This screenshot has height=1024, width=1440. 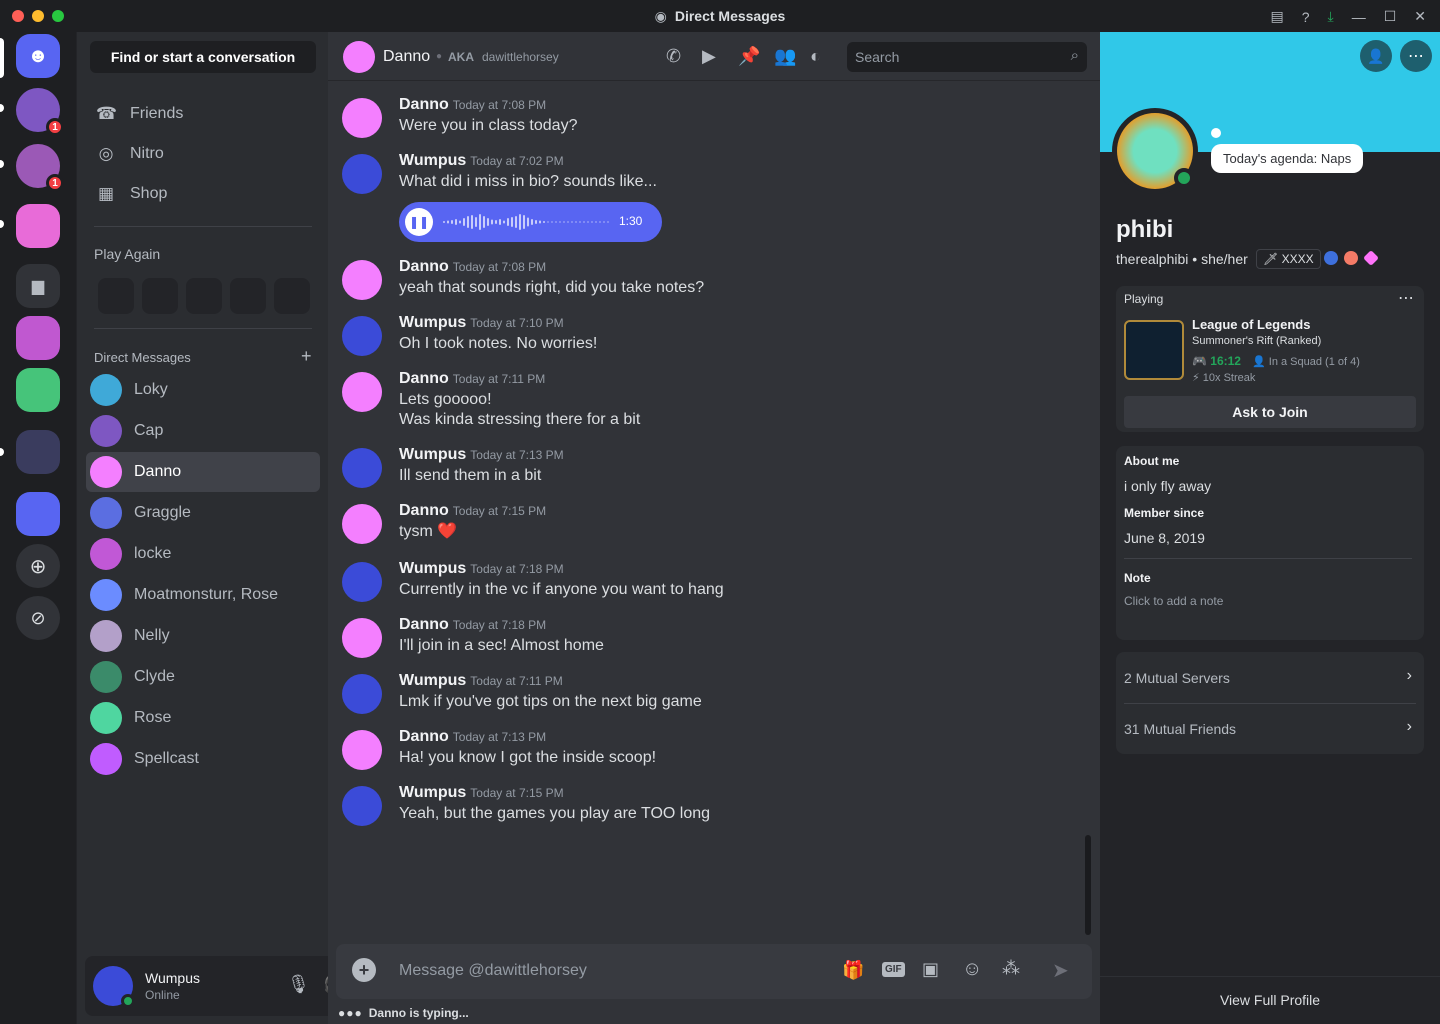 I want to click on minimize-window-button, so click(x=38, y=16).